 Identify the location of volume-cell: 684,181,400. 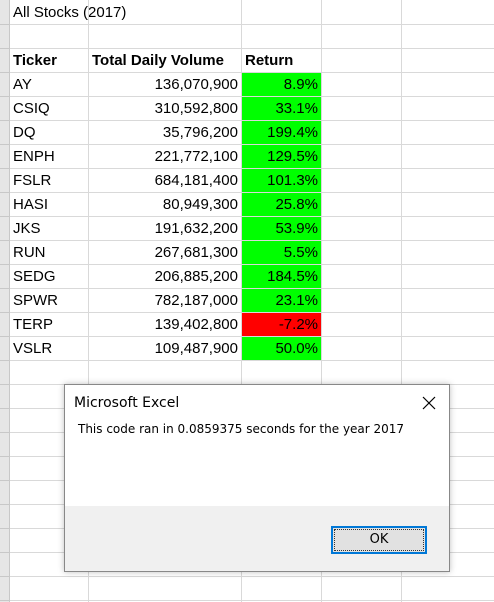
(165, 180).